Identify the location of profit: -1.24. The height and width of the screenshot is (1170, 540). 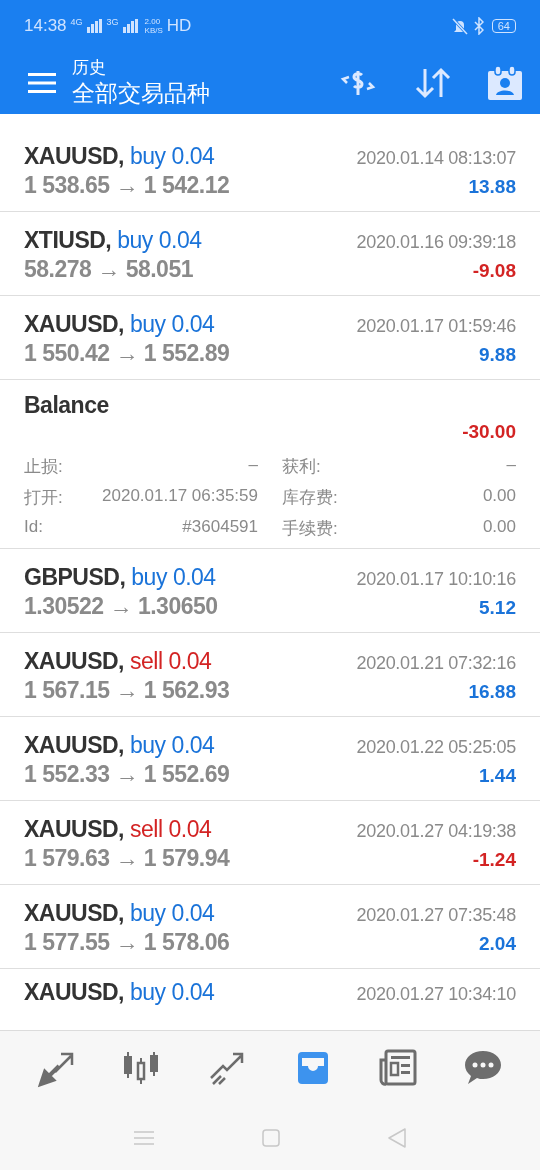
(494, 860).